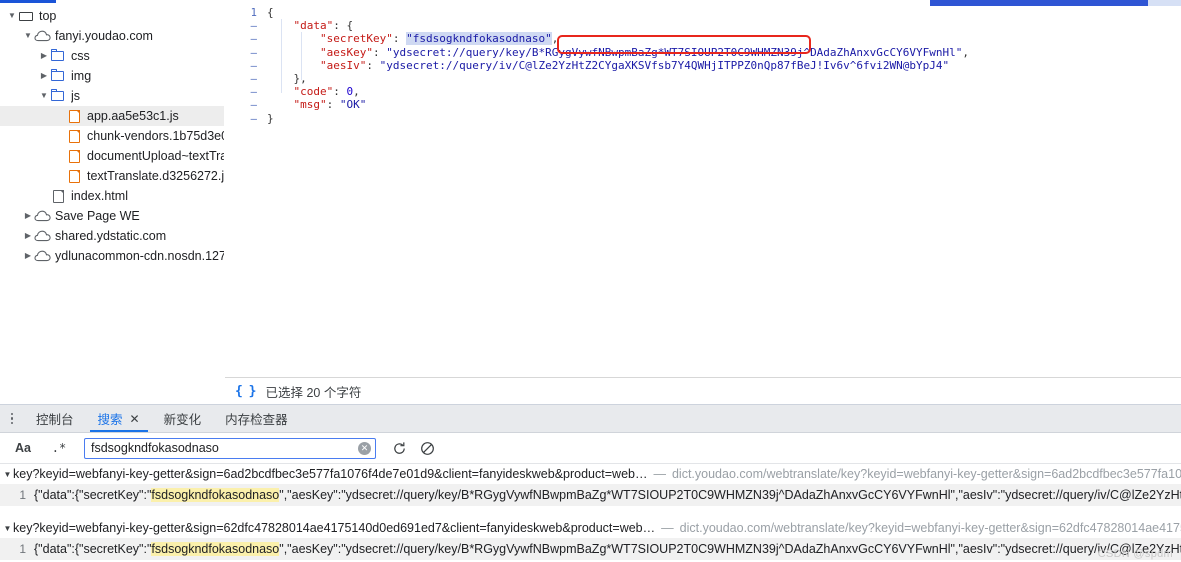 The height and width of the screenshot is (562, 1181). What do you see at coordinates (256, 418) in the screenshot?
I see `drawer-tab-3: 内存检查器` at bounding box center [256, 418].